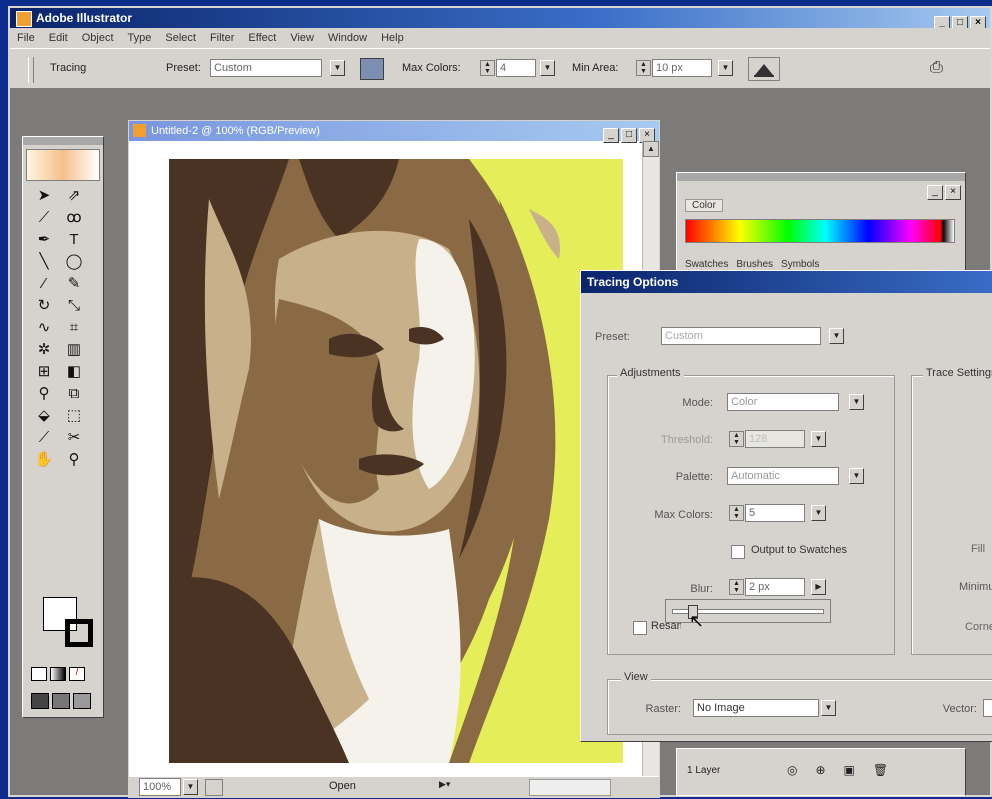 Image resolution: width=992 pixels, height=799 pixels. I want to click on stroke-color-swatch, so click(79, 633).